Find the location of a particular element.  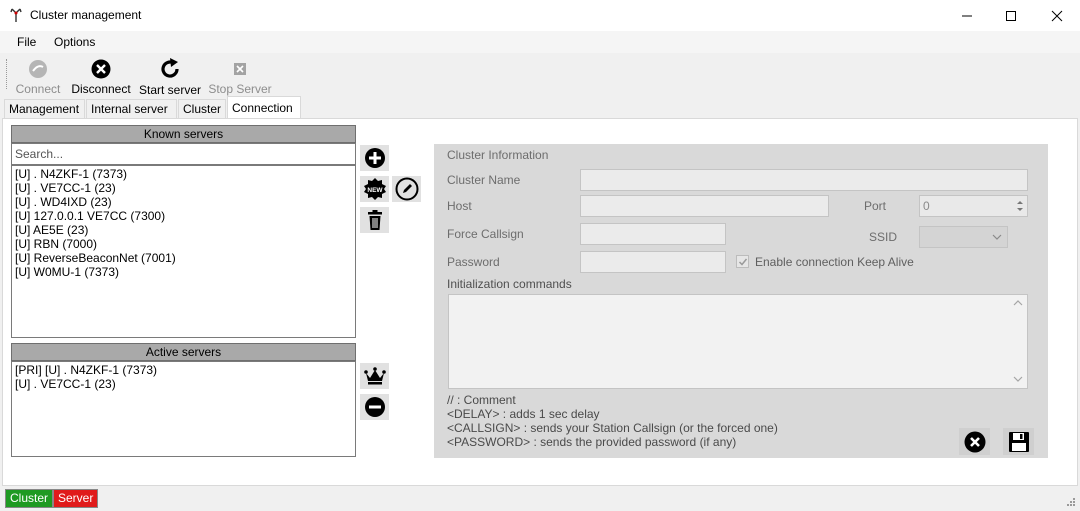

stop-icon is located at coordinates (240, 68).